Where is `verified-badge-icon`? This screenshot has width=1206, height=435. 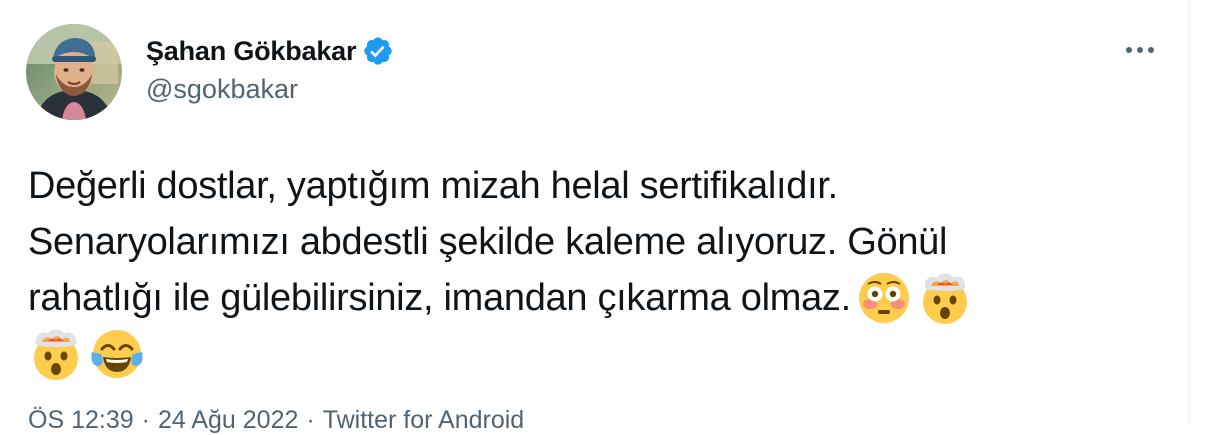
verified-badge-icon is located at coordinates (378, 51).